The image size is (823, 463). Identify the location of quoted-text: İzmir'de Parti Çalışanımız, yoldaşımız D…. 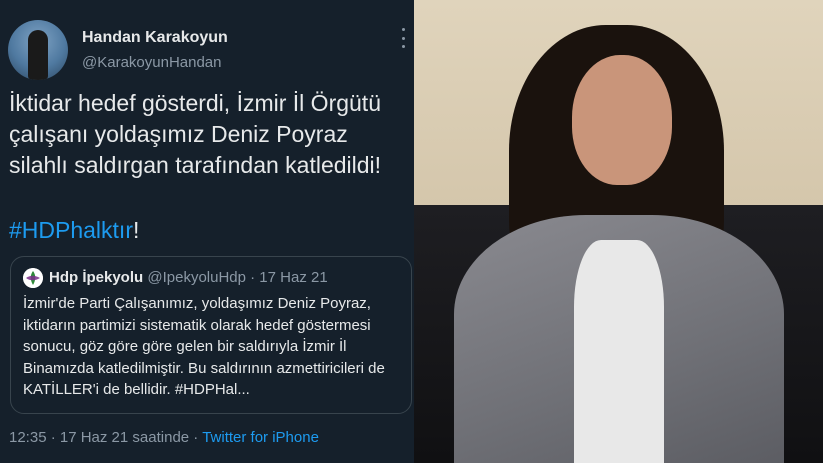
(204, 346).